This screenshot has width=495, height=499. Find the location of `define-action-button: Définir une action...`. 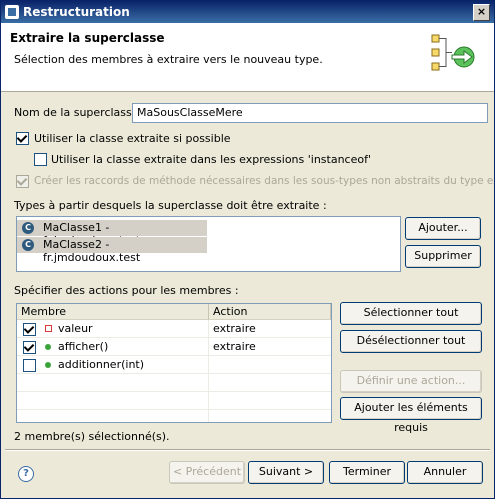

define-action-button: Définir une action... is located at coordinates (411, 381).